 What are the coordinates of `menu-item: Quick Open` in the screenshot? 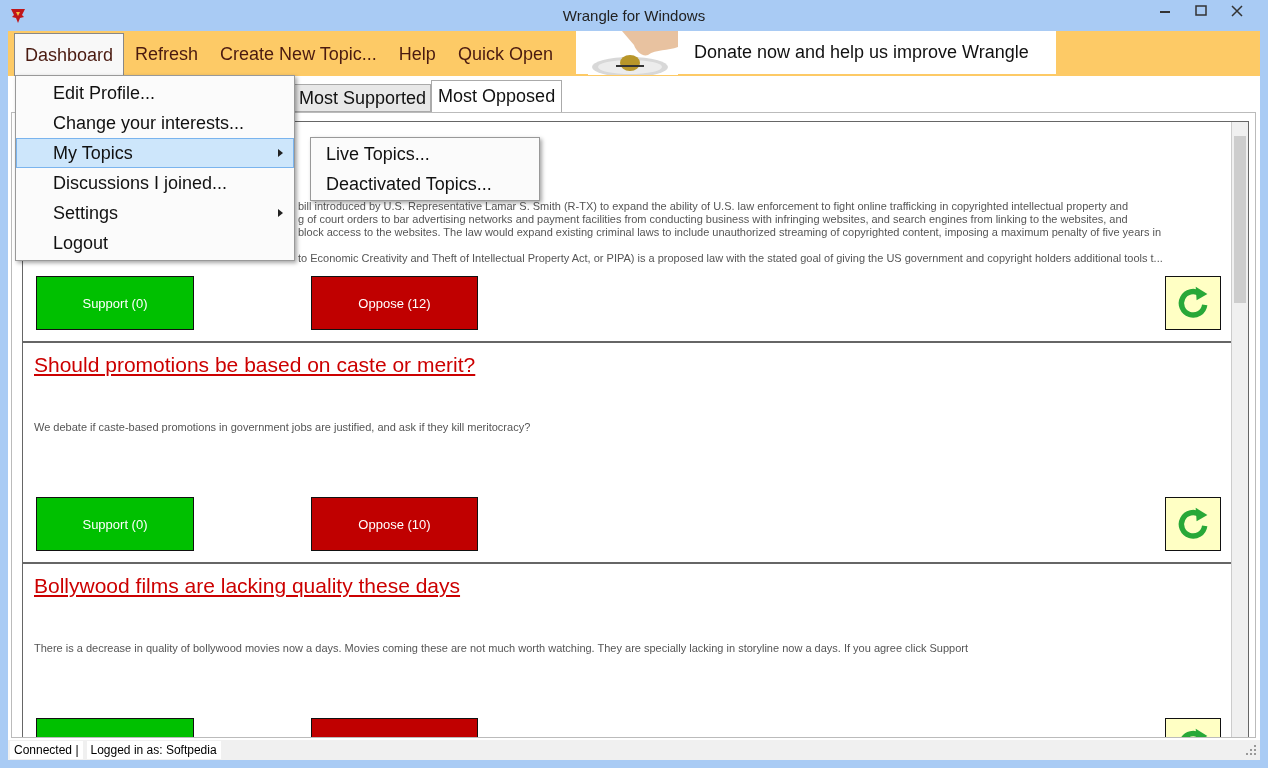 It's located at (505, 54).